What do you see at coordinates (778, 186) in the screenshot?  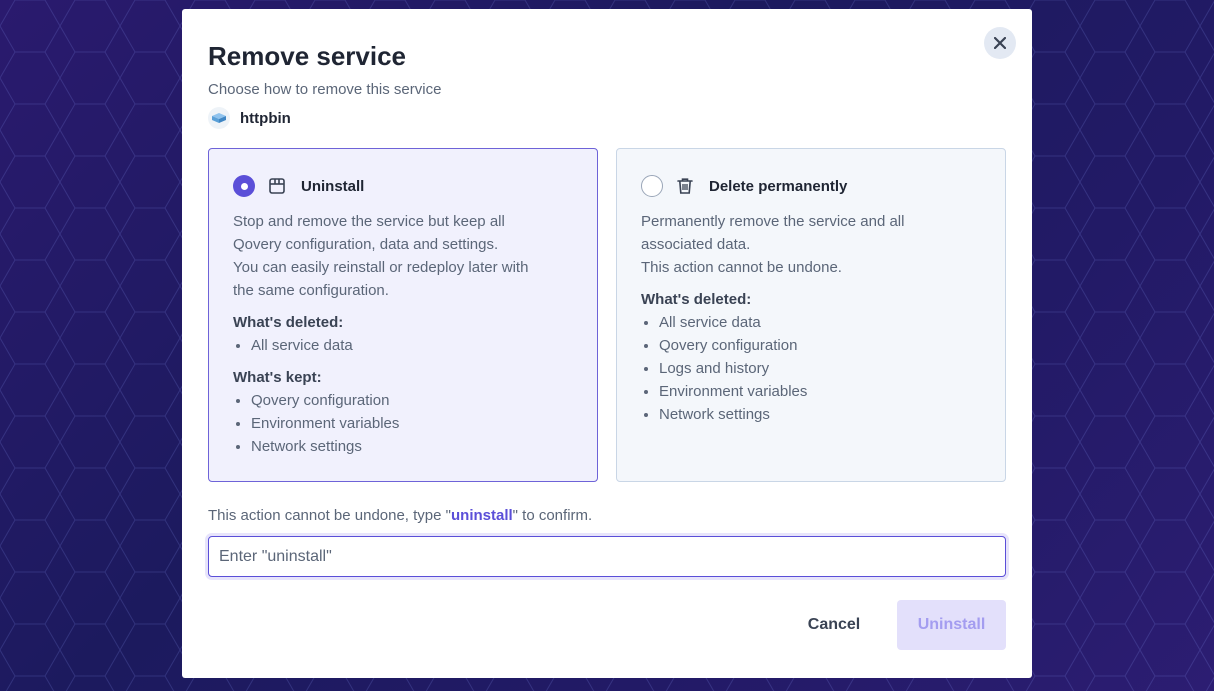 I see `option-label: Delete permanently` at bounding box center [778, 186].